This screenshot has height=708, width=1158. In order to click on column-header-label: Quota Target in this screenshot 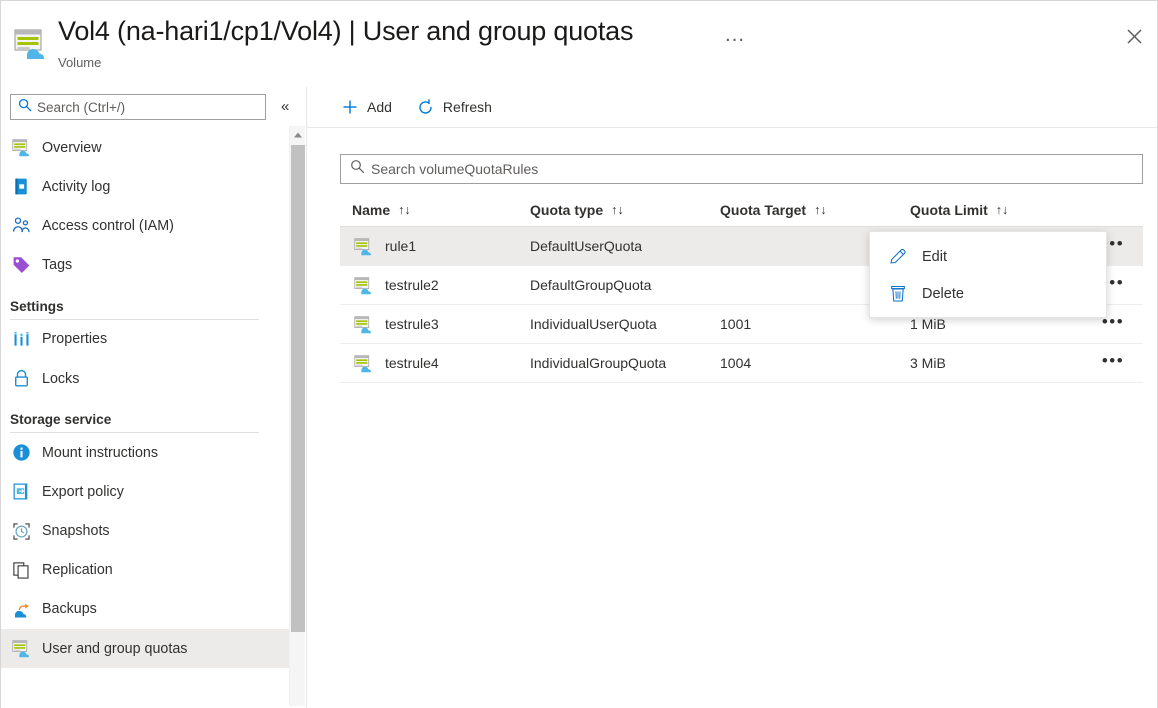, I will do `click(763, 210)`.